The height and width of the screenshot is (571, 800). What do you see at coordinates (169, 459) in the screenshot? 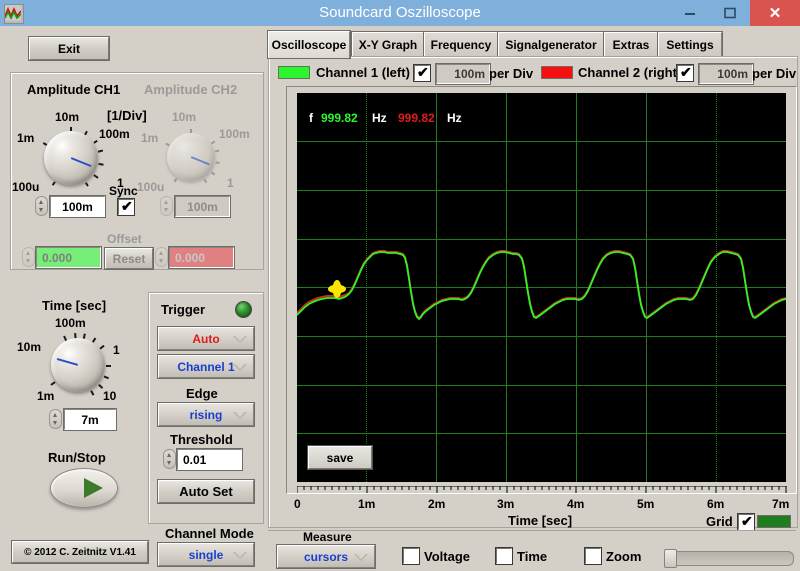
I see `threshold-spinner` at bounding box center [169, 459].